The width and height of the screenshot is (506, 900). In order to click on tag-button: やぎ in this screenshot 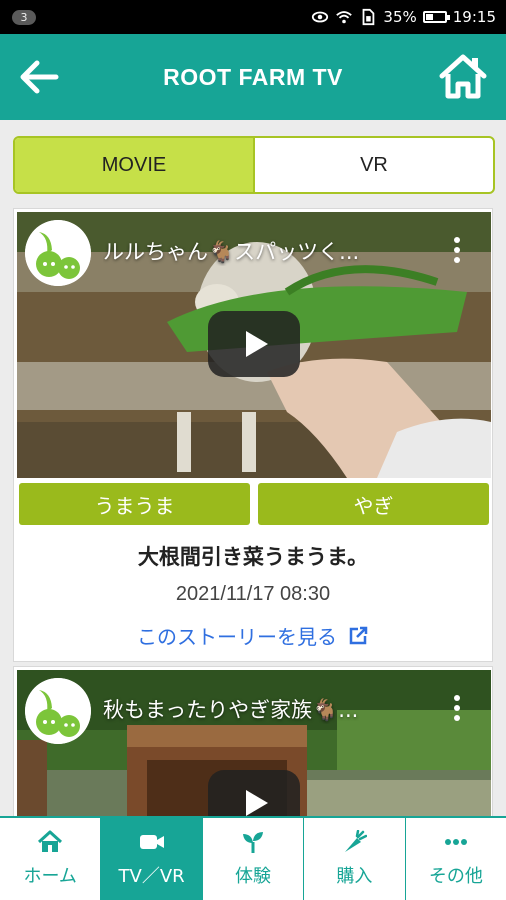, I will do `click(373, 504)`.